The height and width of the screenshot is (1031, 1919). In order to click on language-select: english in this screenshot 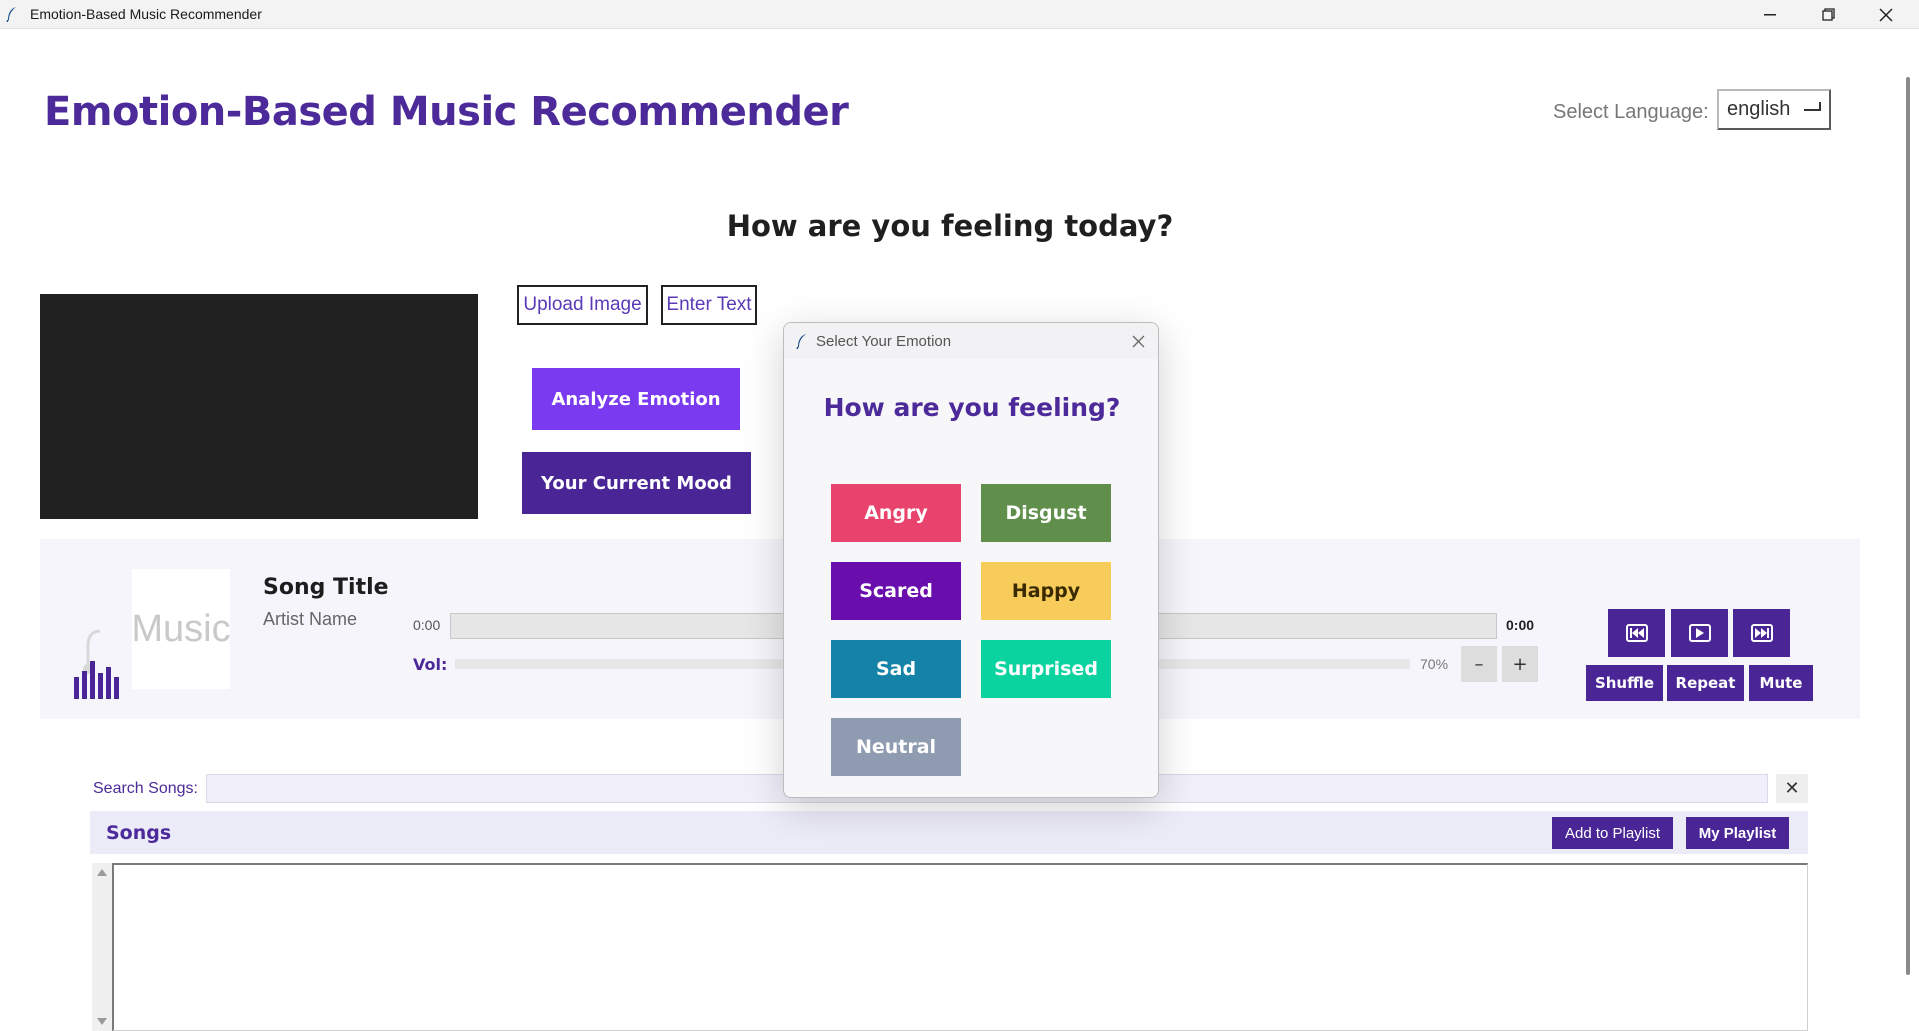, I will do `click(1774, 109)`.